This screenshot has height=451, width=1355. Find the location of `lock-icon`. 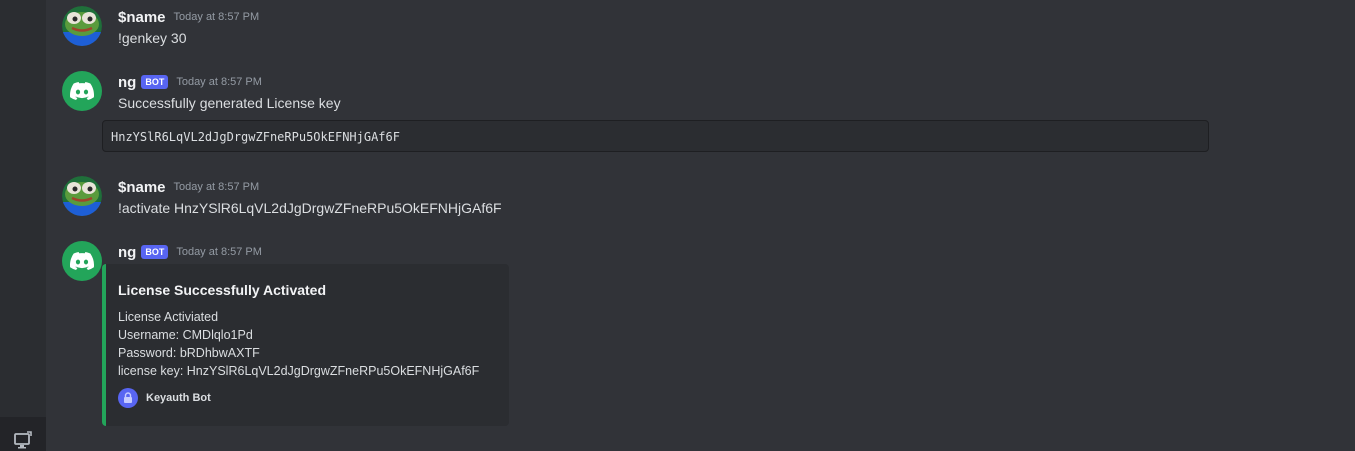

lock-icon is located at coordinates (128, 398).